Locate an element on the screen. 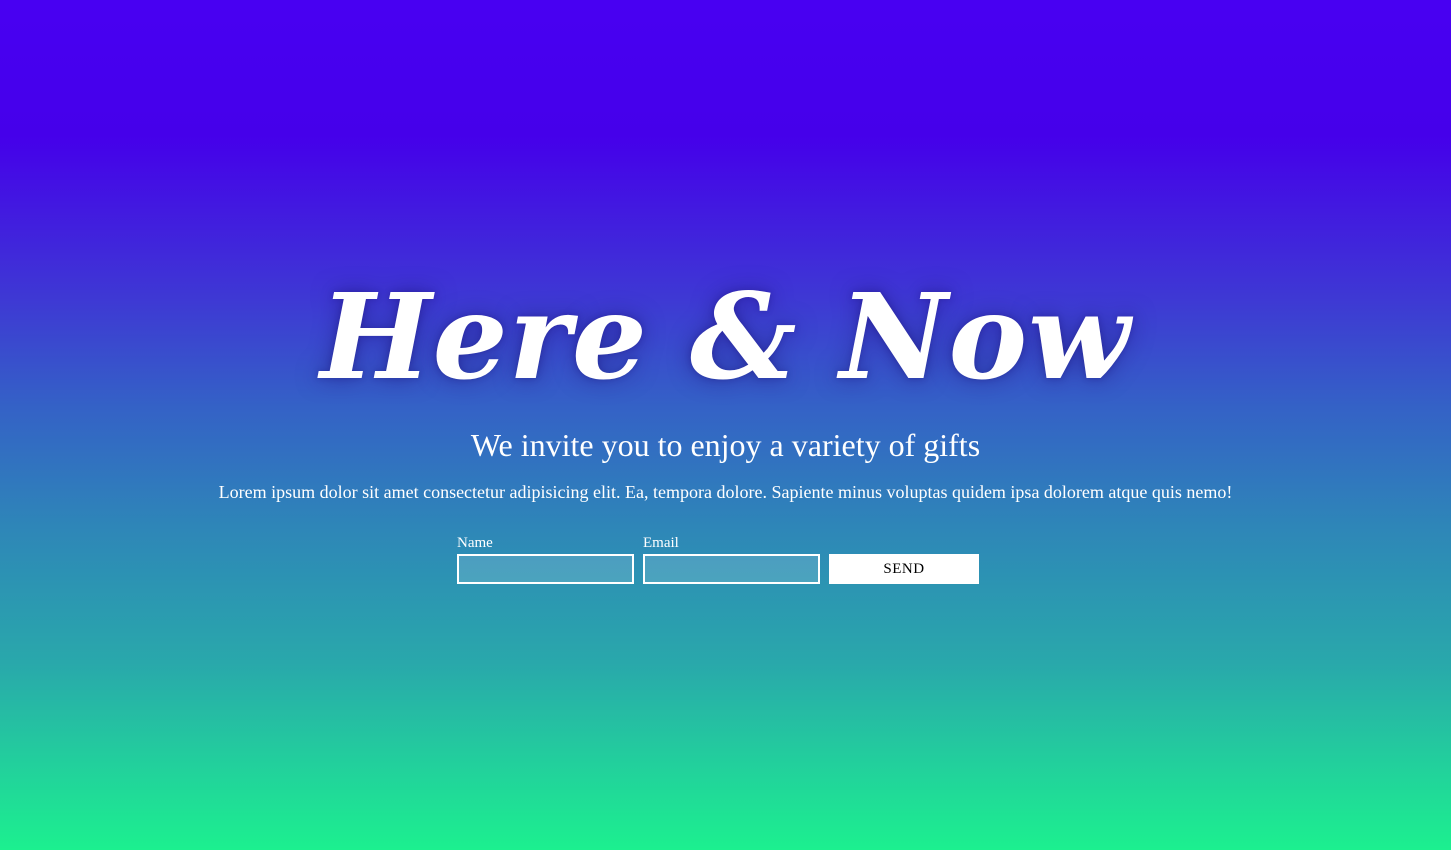  send-button: SEND is located at coordinates (904, 569).